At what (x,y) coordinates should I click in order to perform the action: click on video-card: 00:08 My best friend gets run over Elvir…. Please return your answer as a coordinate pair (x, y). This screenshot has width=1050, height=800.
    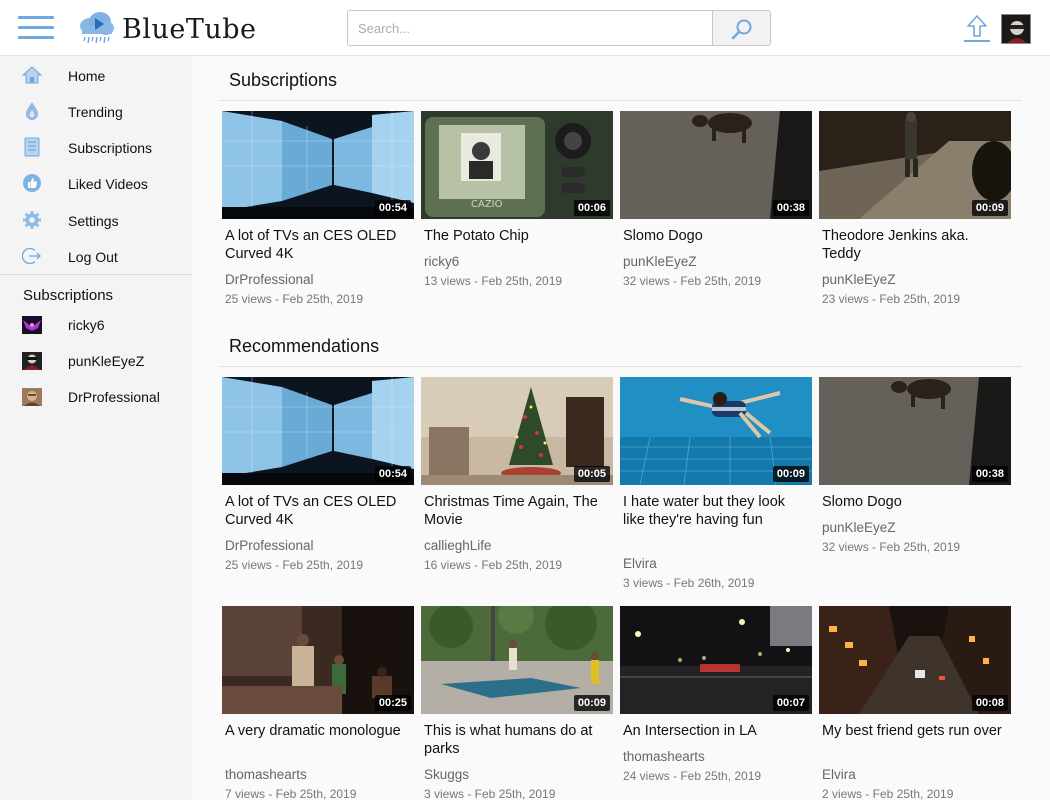
    Looking at the image, I should click on (915, 703).